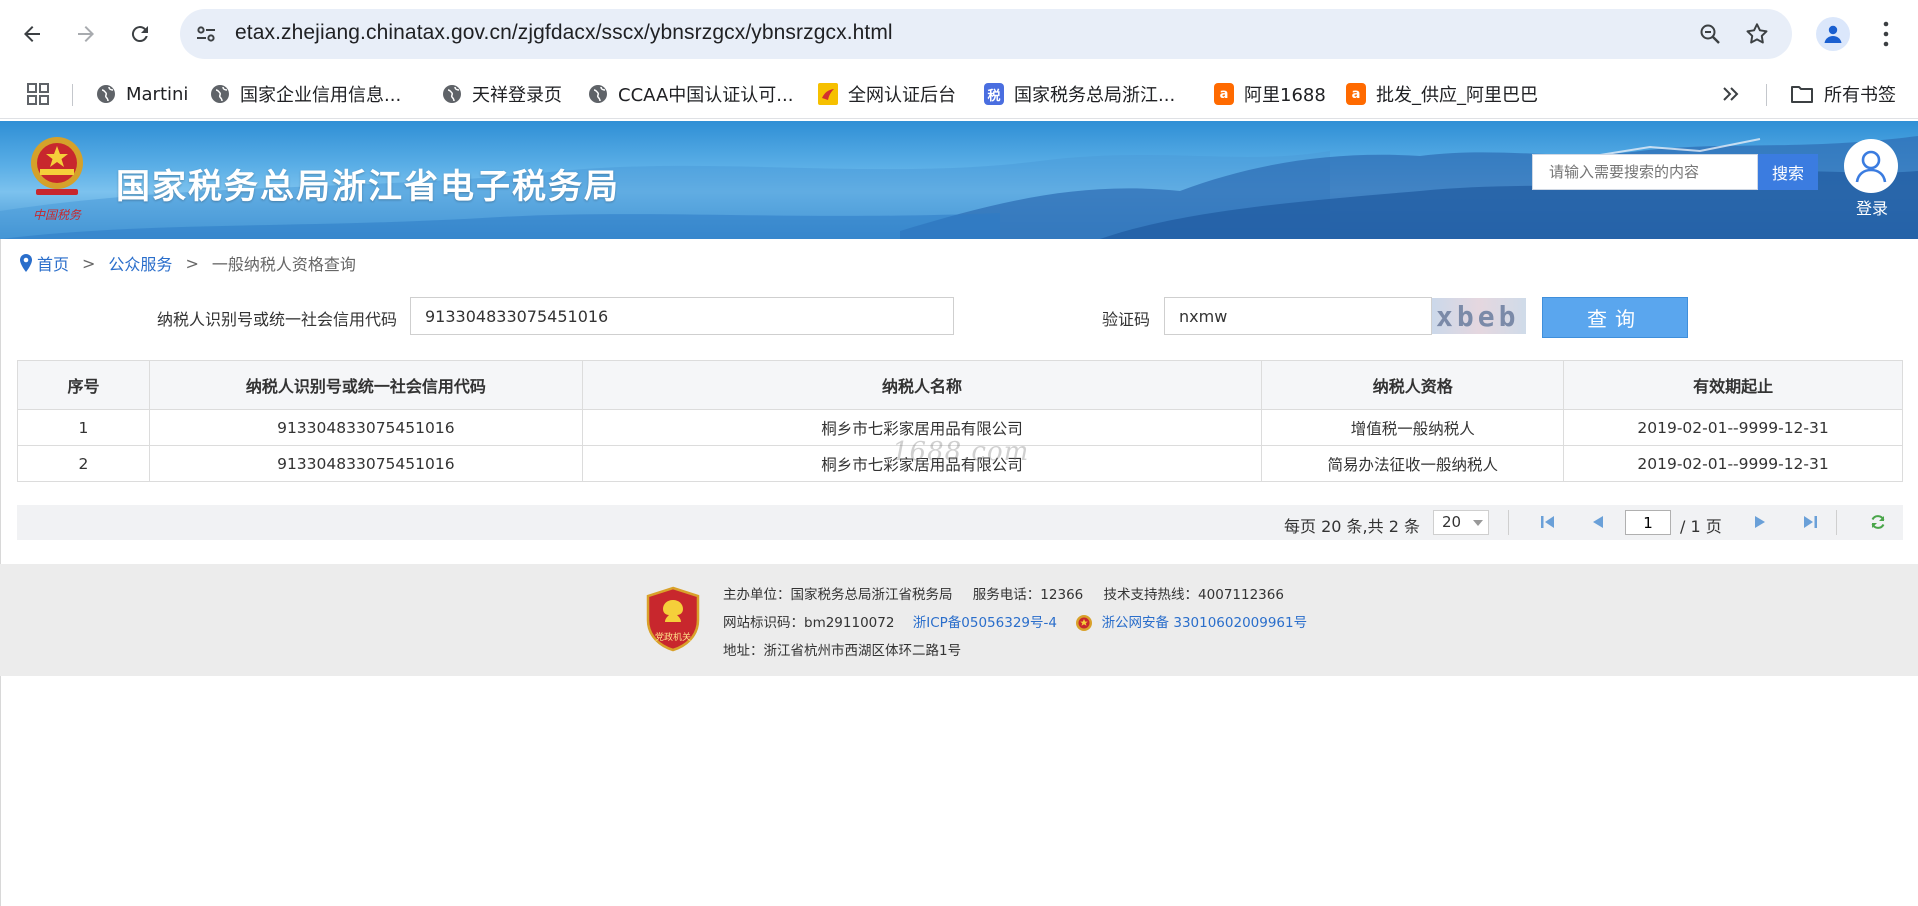 The width and height of the screenshot is (1918, 906). I want to click on taxid-input, so click(682, 316).